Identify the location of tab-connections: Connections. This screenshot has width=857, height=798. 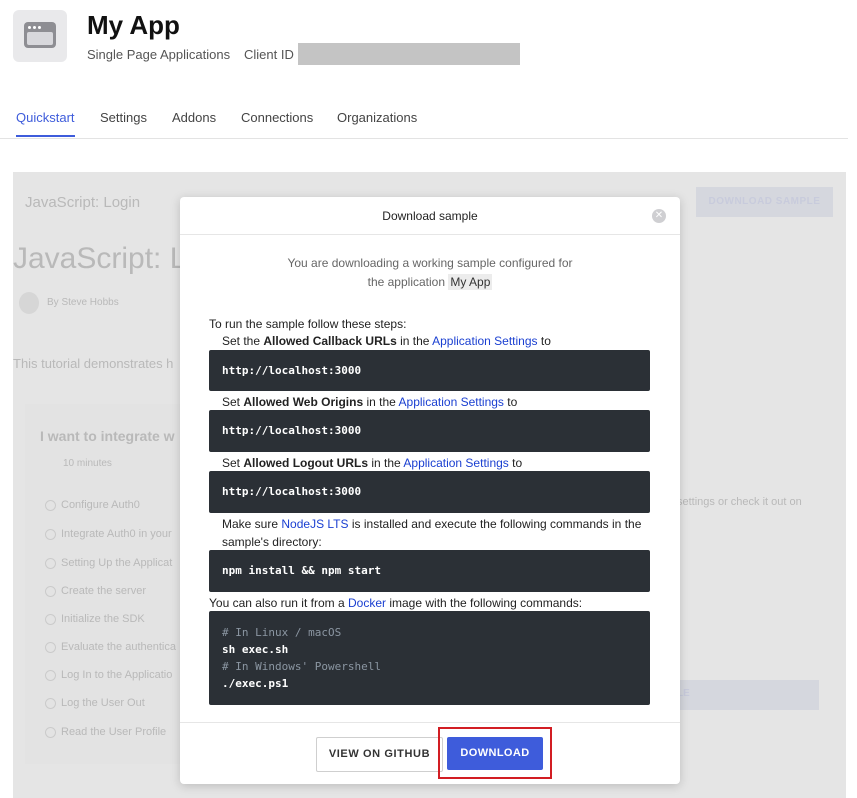
(277, 122).